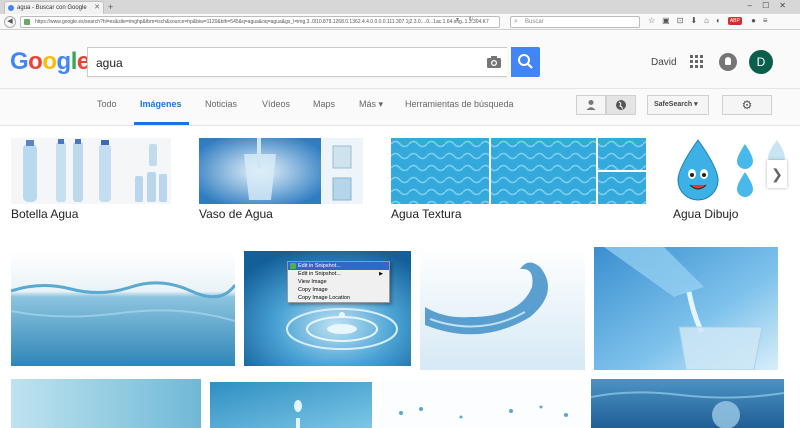  What do you see at coordinates (97, 8) in the screenshot?
I see `close-tab-icon: ✕` at bounding box center [97, 8].